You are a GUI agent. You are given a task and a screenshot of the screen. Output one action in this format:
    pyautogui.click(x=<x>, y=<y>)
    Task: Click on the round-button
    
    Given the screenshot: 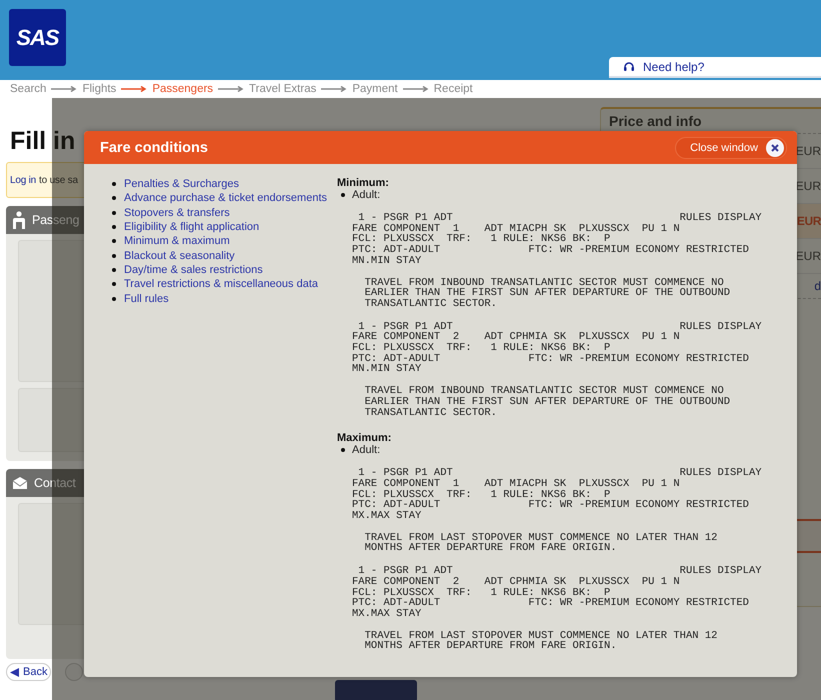 What is the action you would take?
    pyautogui.click(x=74, y=672)
    